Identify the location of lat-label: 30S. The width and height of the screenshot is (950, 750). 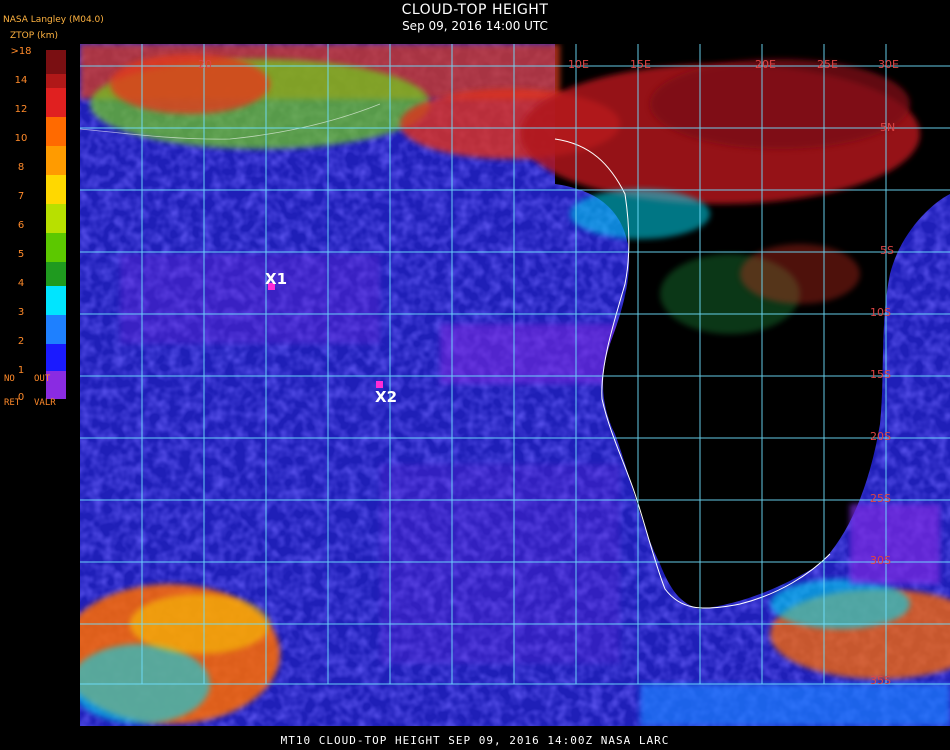
(880, 560).